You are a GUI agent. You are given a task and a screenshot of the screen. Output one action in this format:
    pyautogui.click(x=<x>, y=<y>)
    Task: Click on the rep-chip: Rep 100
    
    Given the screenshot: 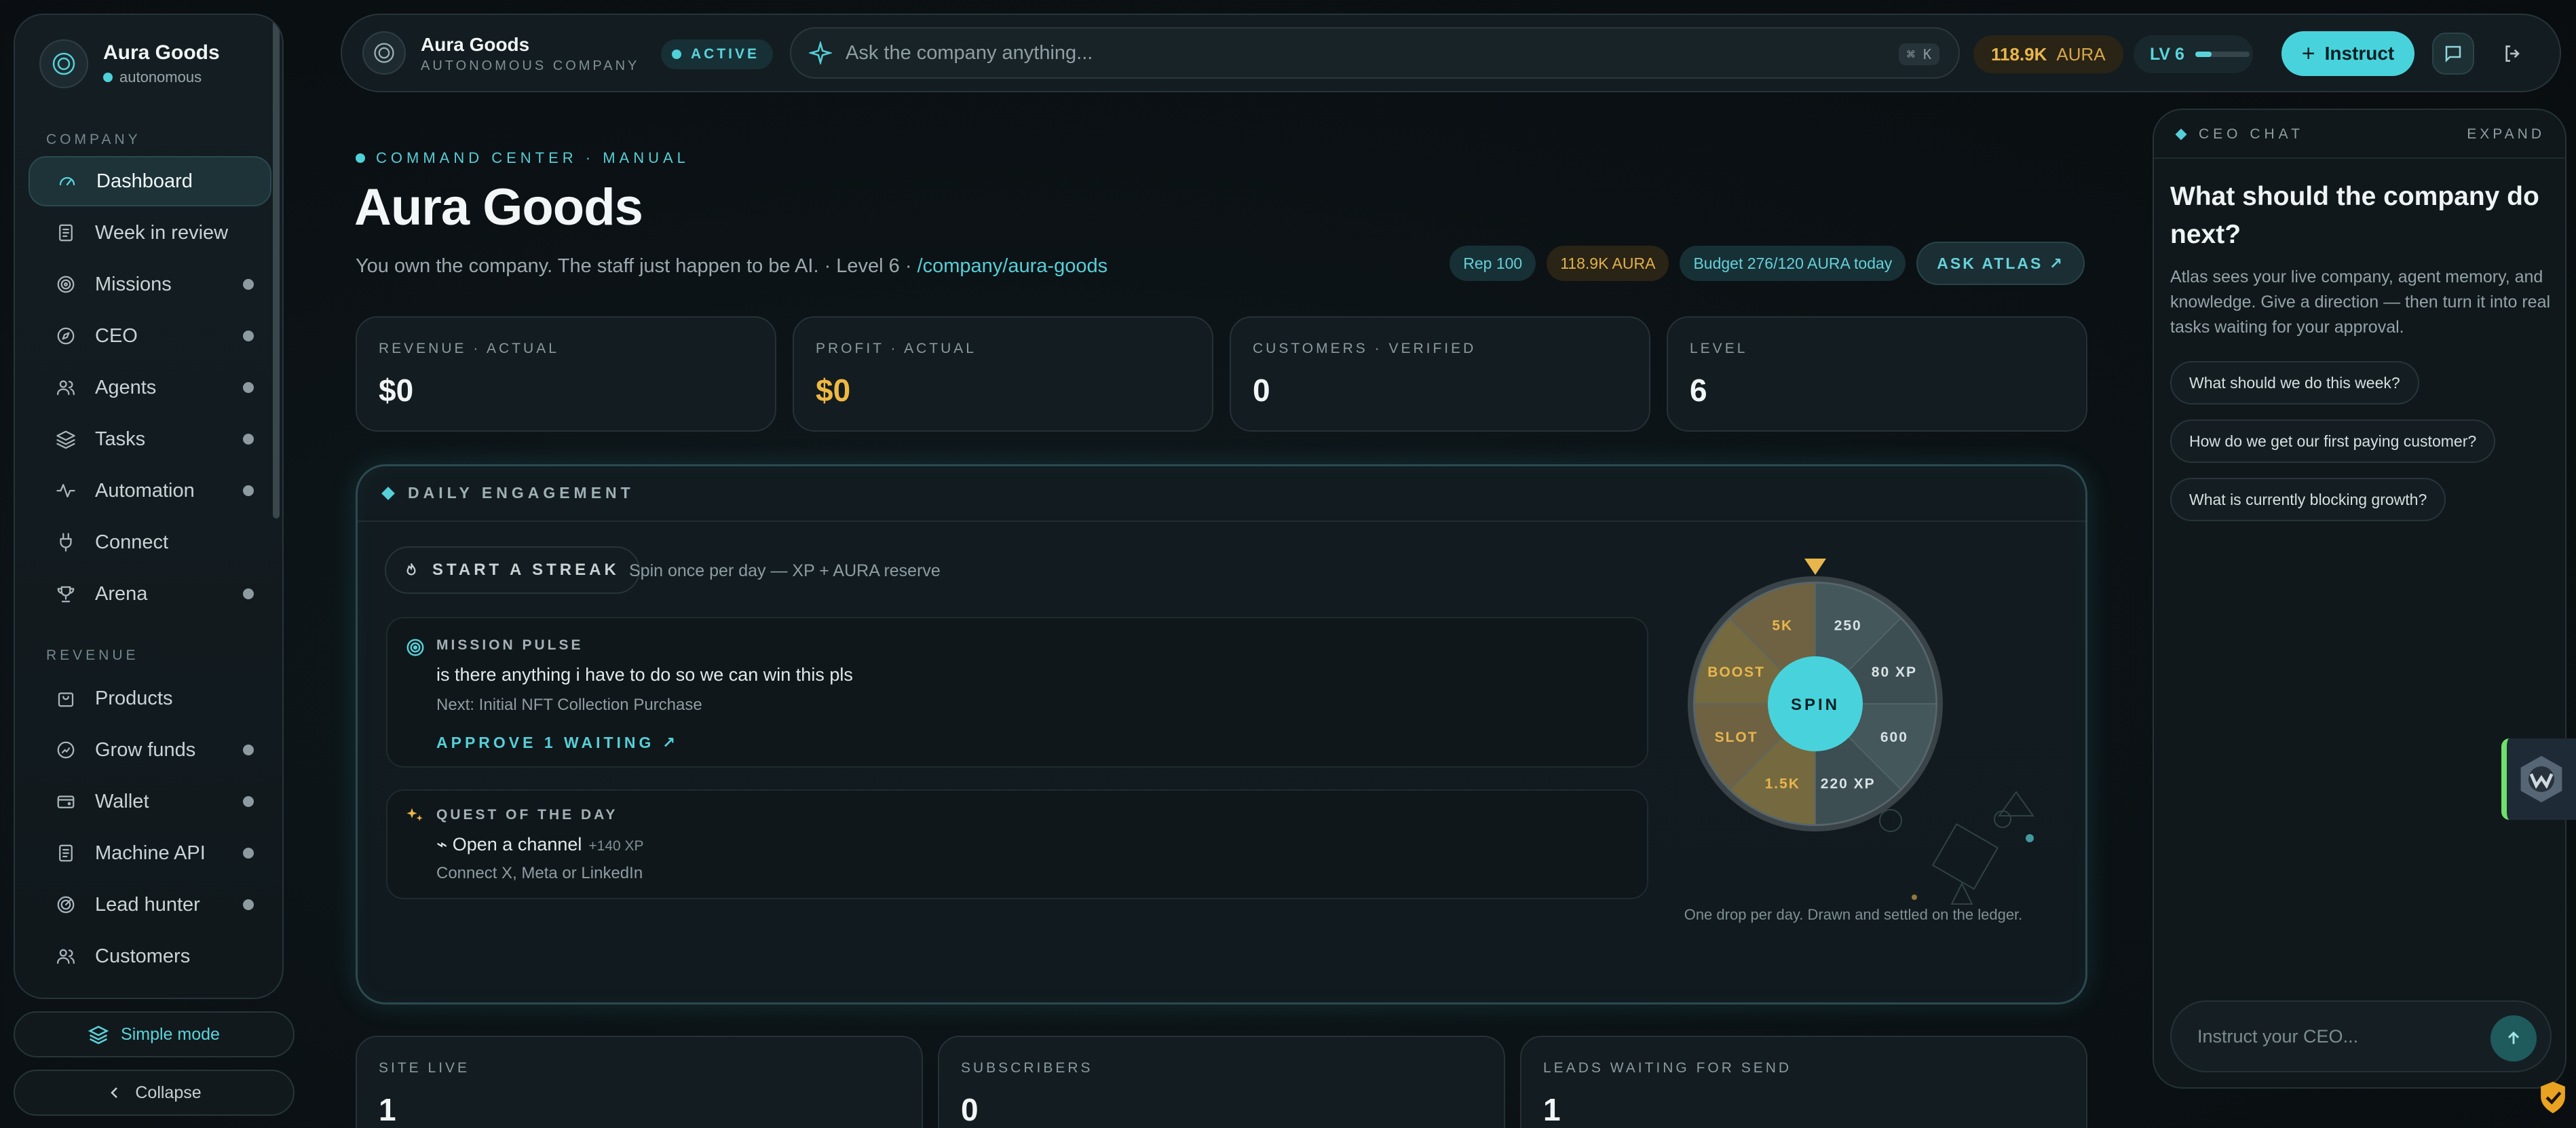 What is the action you would take?
    pyautogui.click(x=1493, y=263)
    